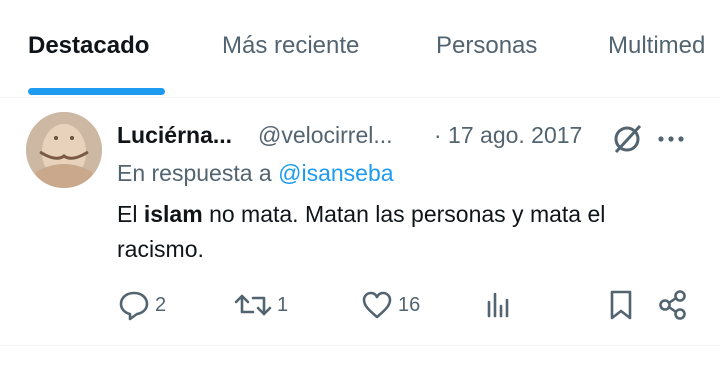 This screenshot has height=385, width=720. Describe the element at coordinates (161, 305) in the screenshot. I see `reply-count: 2` at that location.